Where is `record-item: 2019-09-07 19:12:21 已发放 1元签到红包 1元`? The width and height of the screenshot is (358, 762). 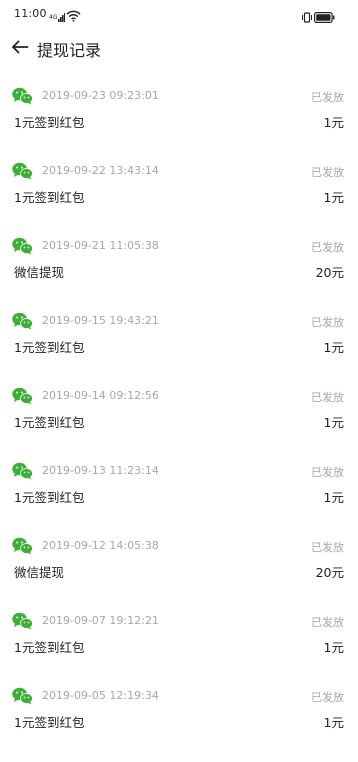 record-item: 2019-09-07 19:12:21 已发放 1元签到红包 1元 is located at coordinates (179, 648).